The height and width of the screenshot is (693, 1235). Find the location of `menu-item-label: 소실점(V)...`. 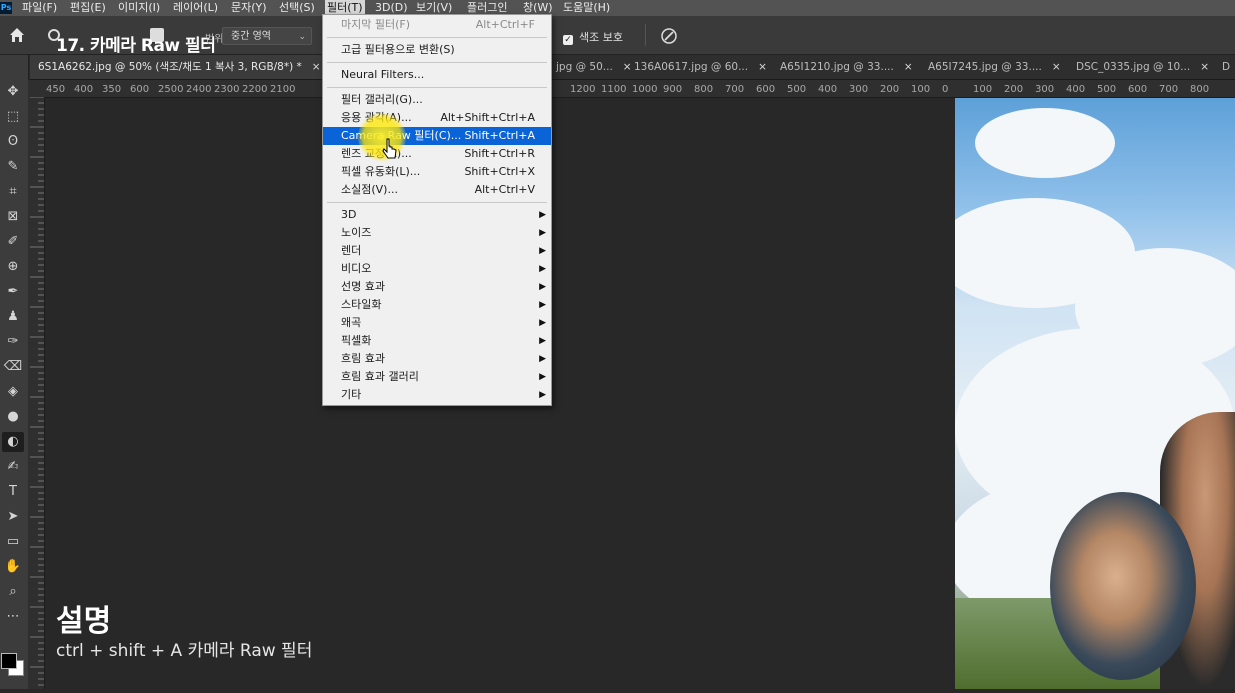

menu-item-label: 소실점(V)... is located at coordinates (369, 189).